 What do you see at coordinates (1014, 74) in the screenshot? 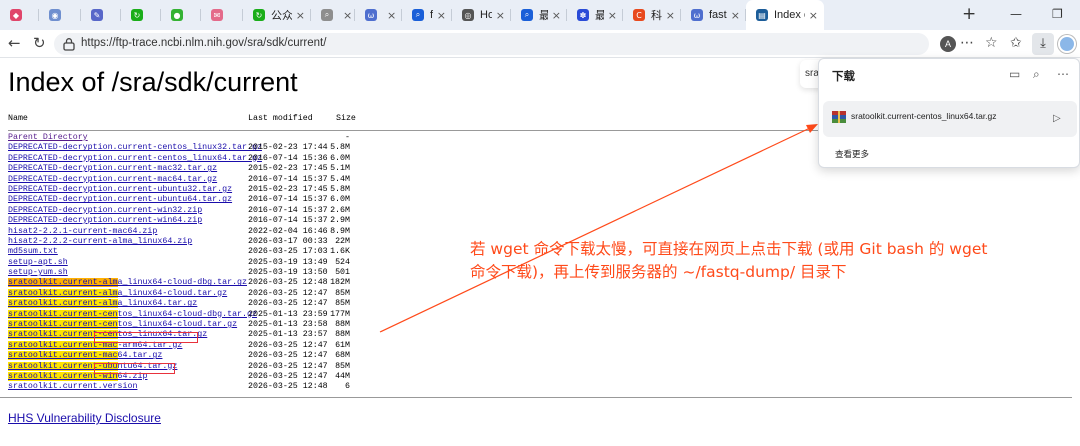
I see `folder-icon: ▭` at bounding box center [1014, 74].